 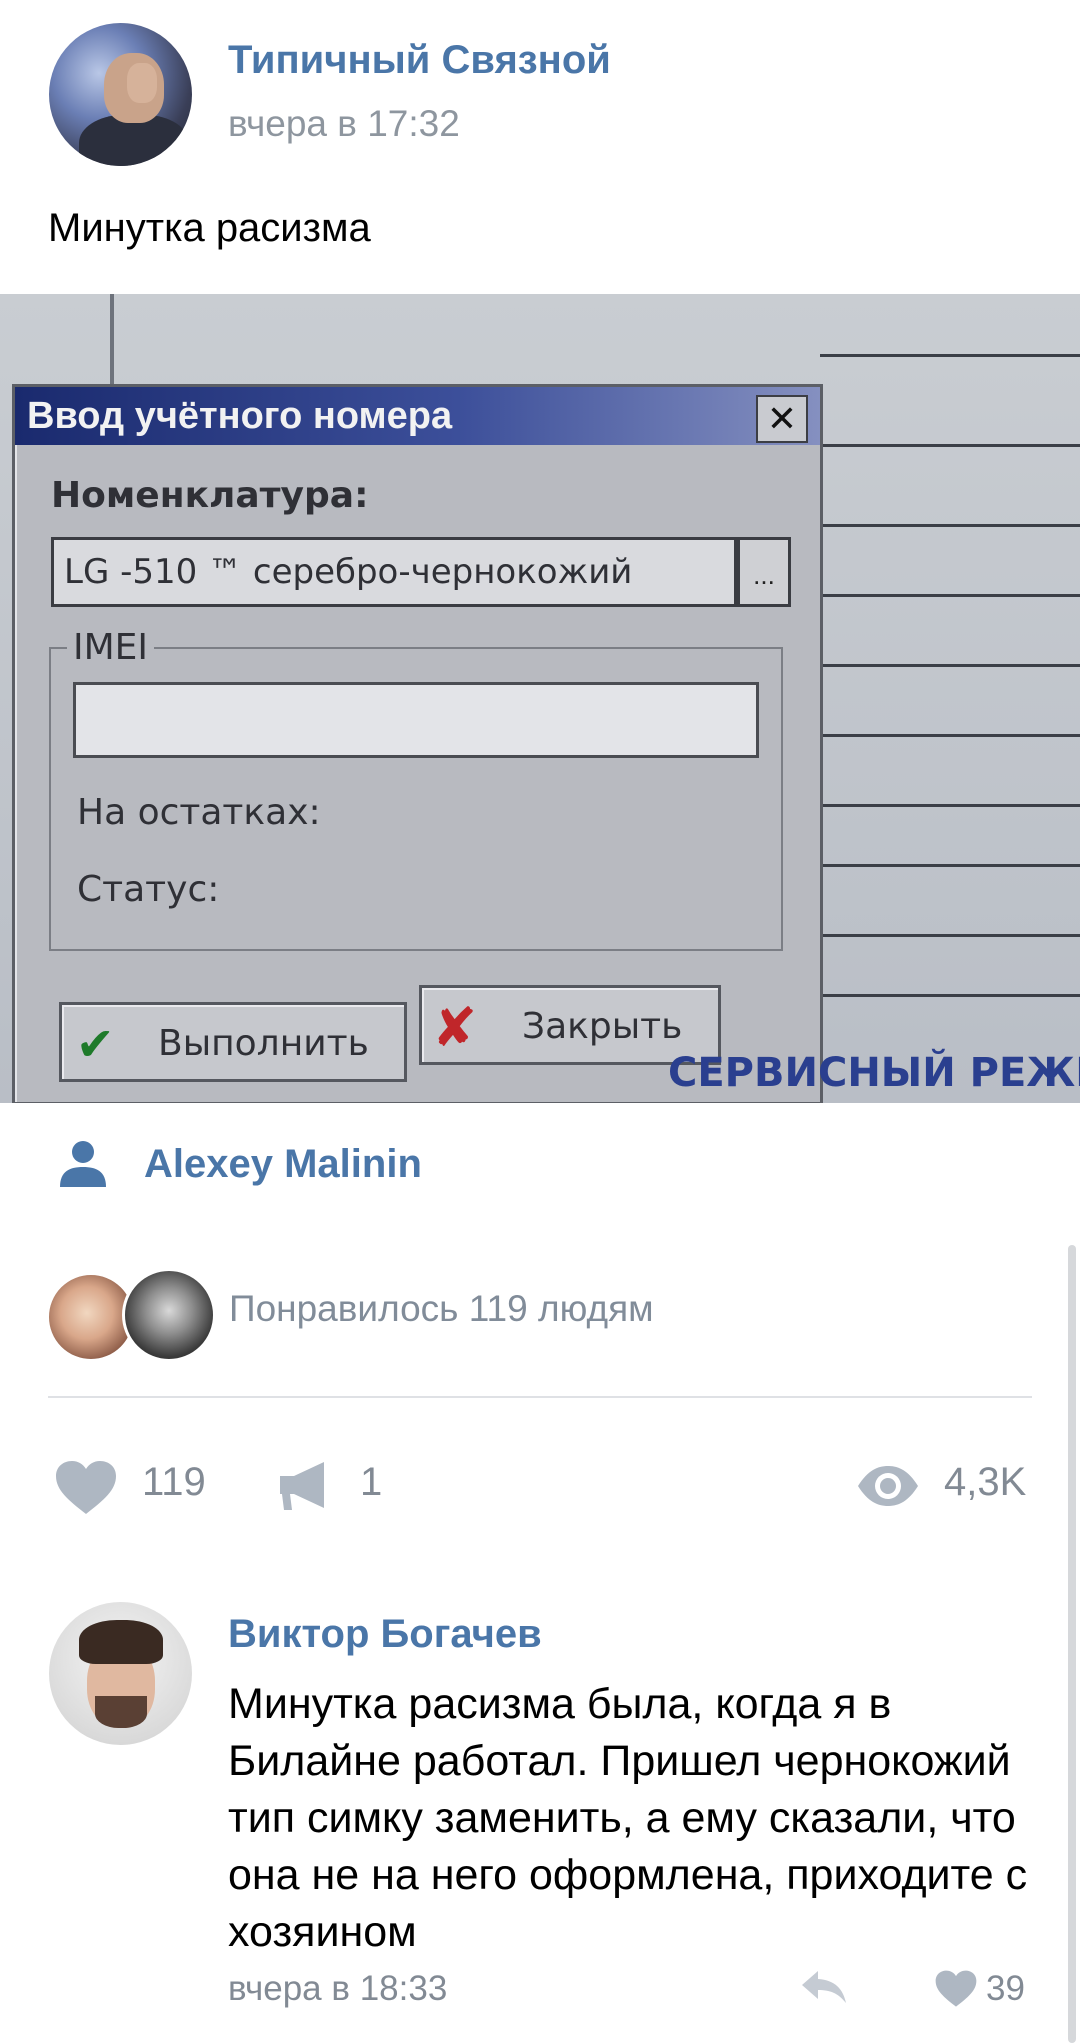 I want to click on likes-summary: Понравилось 119 людям, so click(x=441, y=1309).